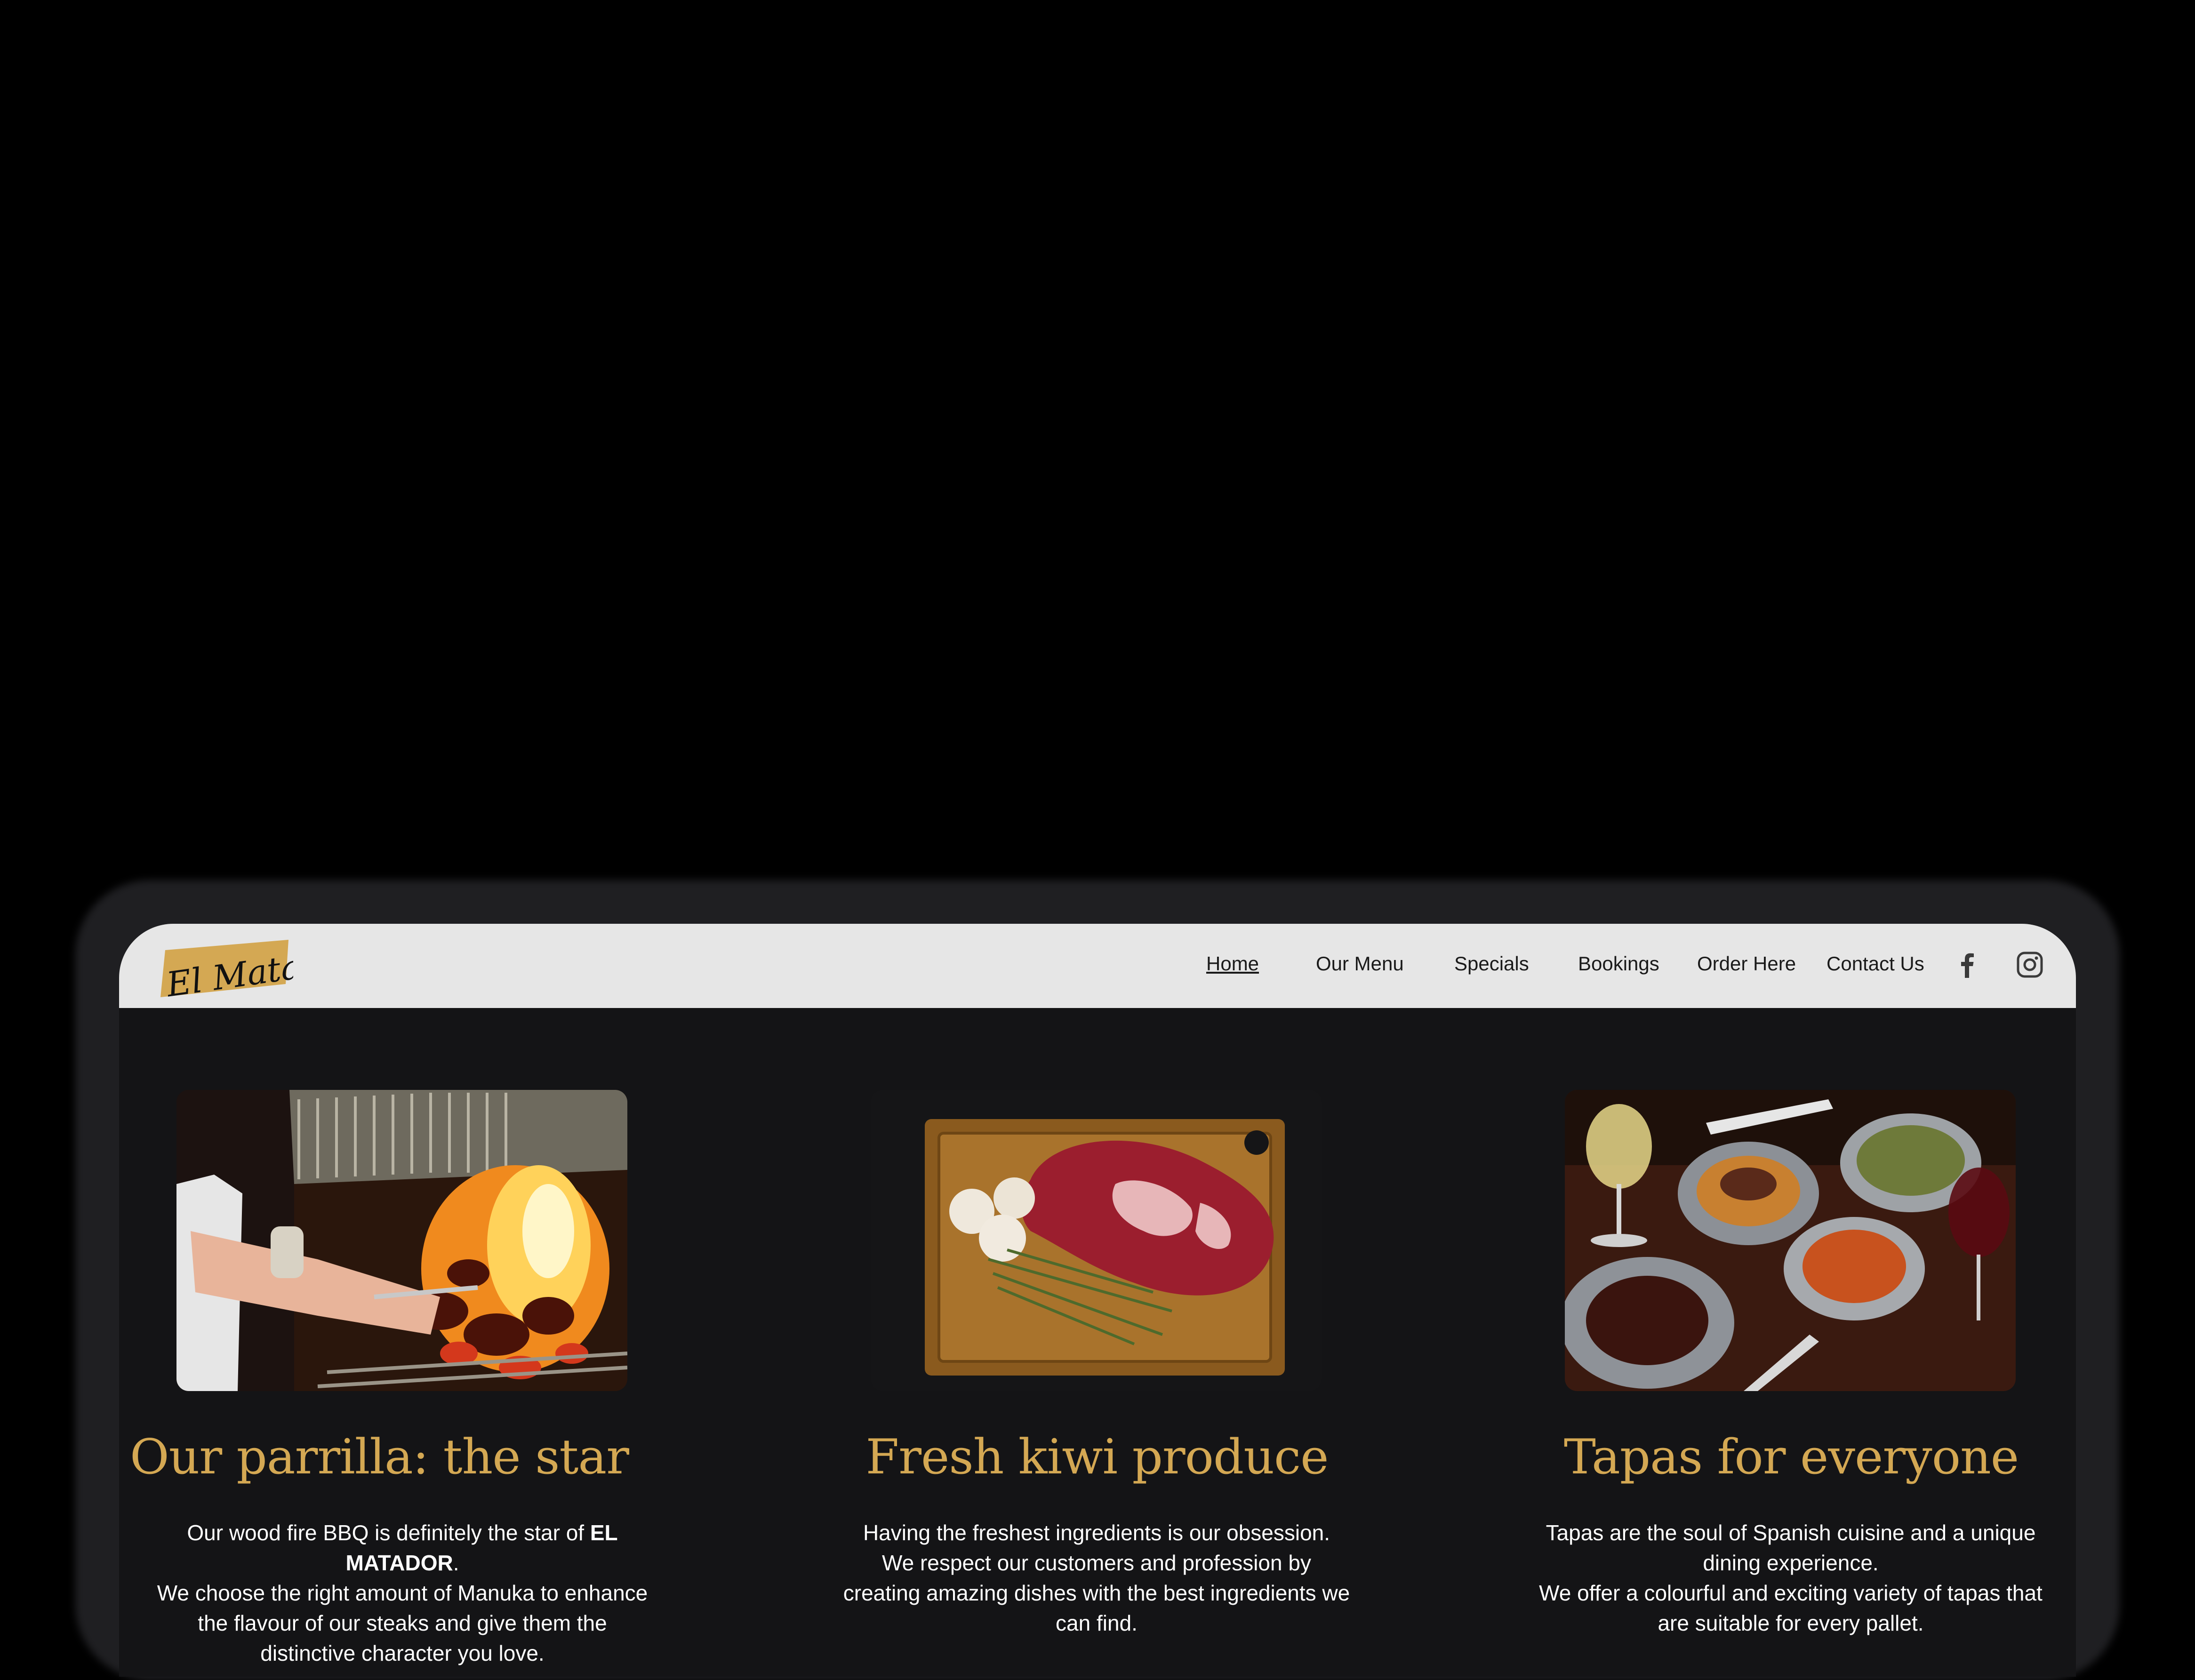  What do you see at coordinates (2030, 965) in the screenshot?
I see `instagram-icon` at bounding box center [2030, 965].